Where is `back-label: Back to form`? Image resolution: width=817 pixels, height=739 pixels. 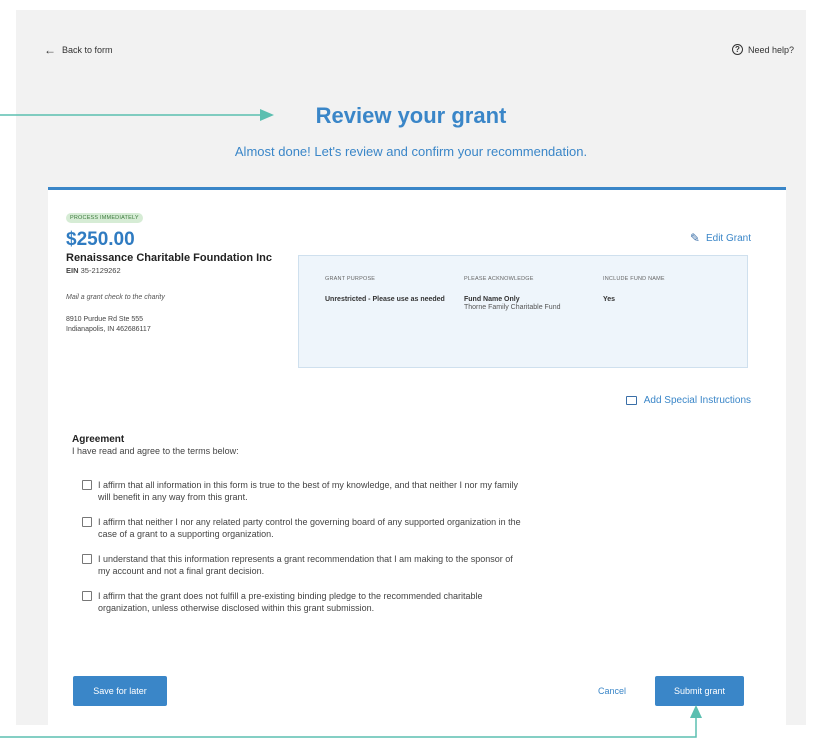
back-label: Back to form is located at coordinates (87, 50).